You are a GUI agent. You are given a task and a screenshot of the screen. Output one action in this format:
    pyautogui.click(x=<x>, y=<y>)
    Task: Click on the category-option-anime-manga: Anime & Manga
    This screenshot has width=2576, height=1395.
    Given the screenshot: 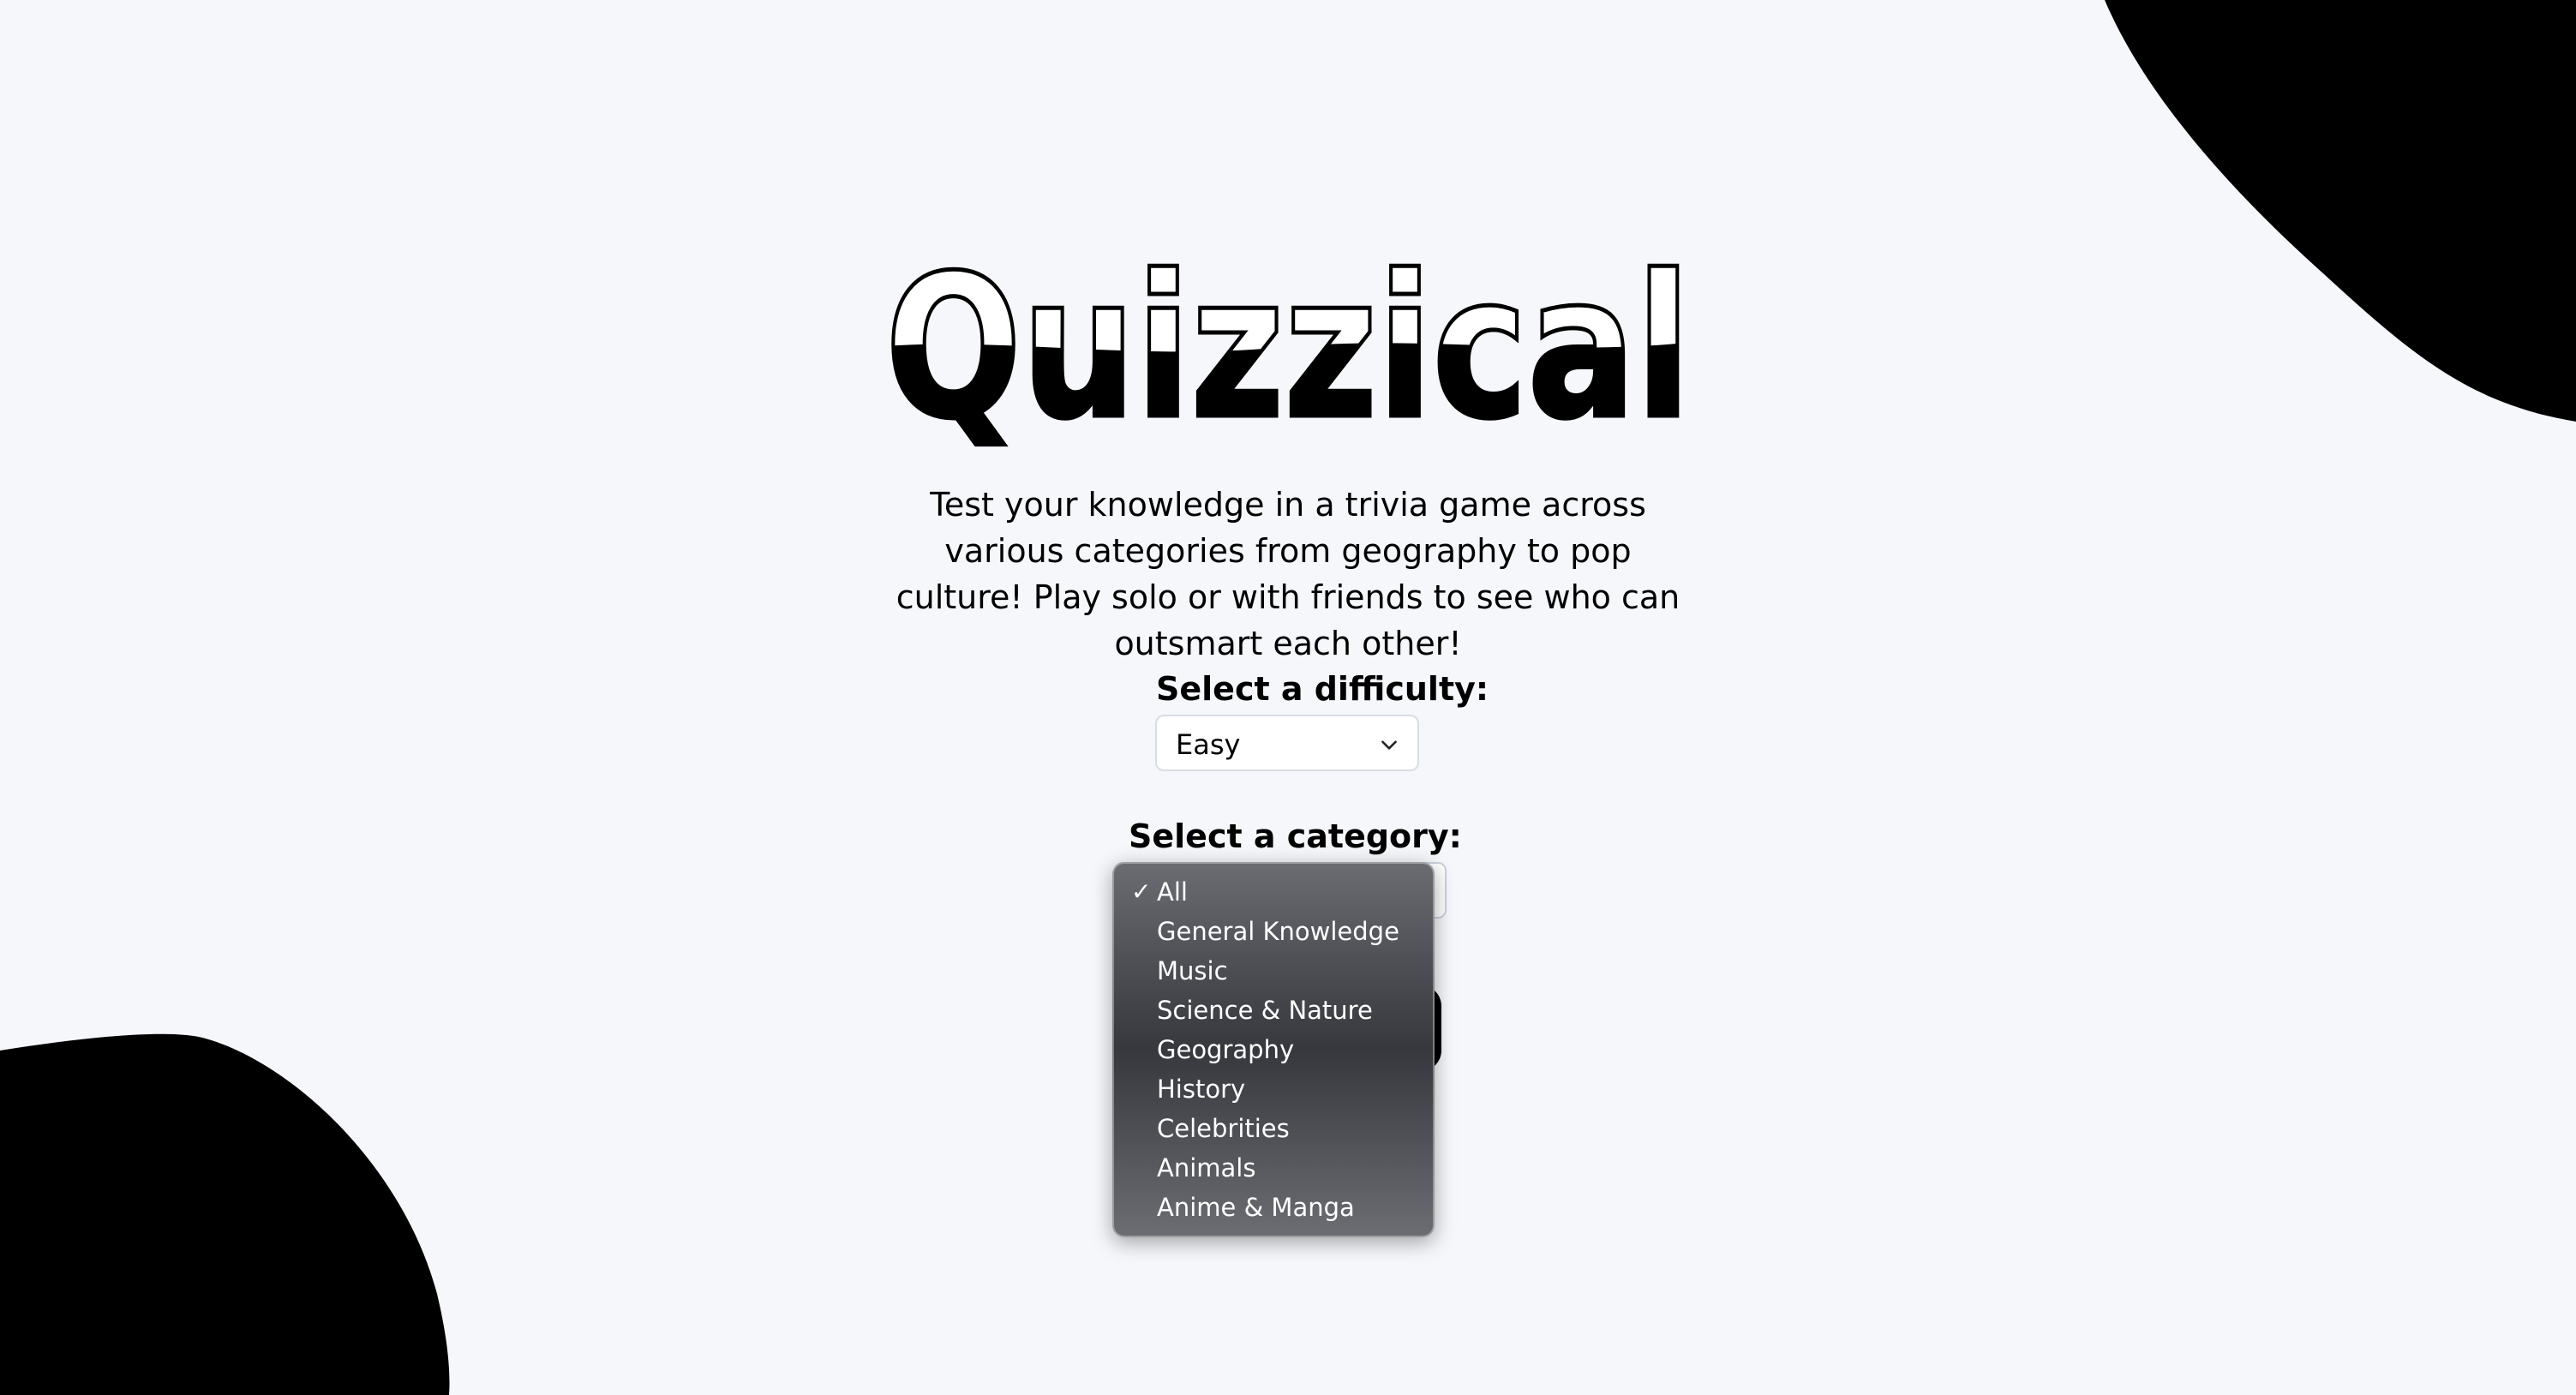 What is the action you would take?
    pyautogui.click(x=1273, y=1207)
    